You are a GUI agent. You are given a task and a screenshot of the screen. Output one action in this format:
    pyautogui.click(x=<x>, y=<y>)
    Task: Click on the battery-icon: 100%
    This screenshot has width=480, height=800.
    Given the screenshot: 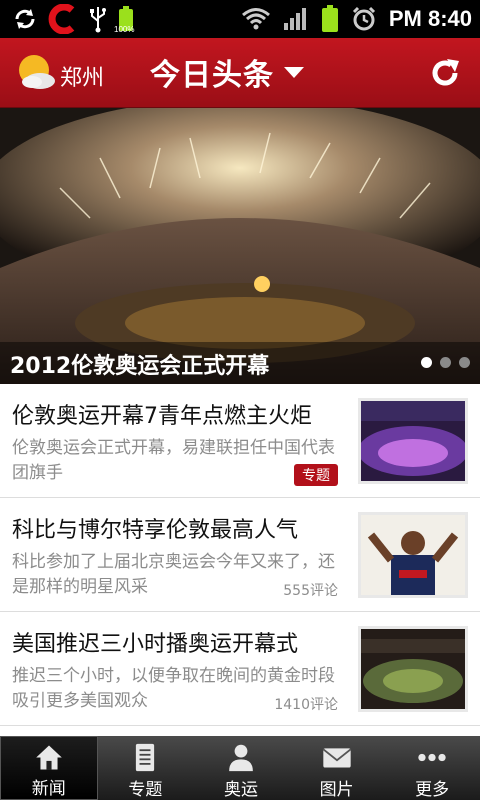 What is the action you would take?
    pyautogui.click(x=124, y=20)
    